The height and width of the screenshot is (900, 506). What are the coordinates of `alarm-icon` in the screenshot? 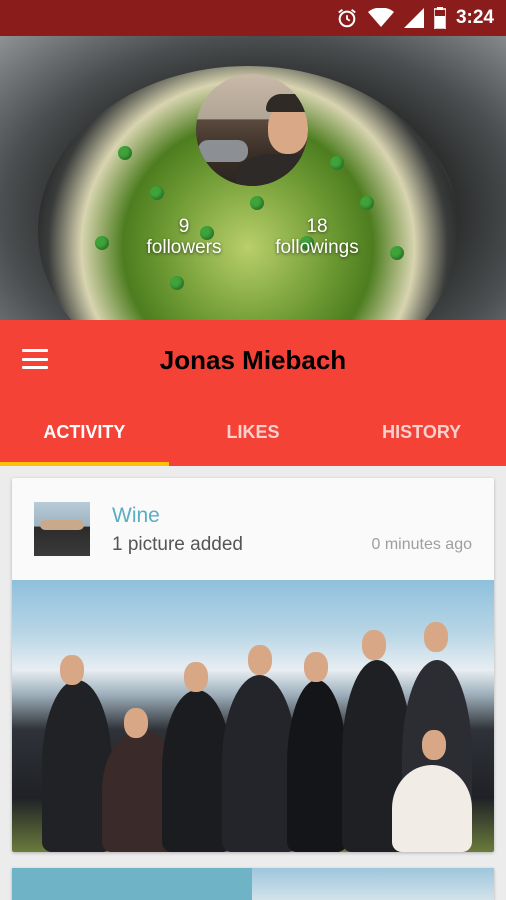 It's located at (347, 18).